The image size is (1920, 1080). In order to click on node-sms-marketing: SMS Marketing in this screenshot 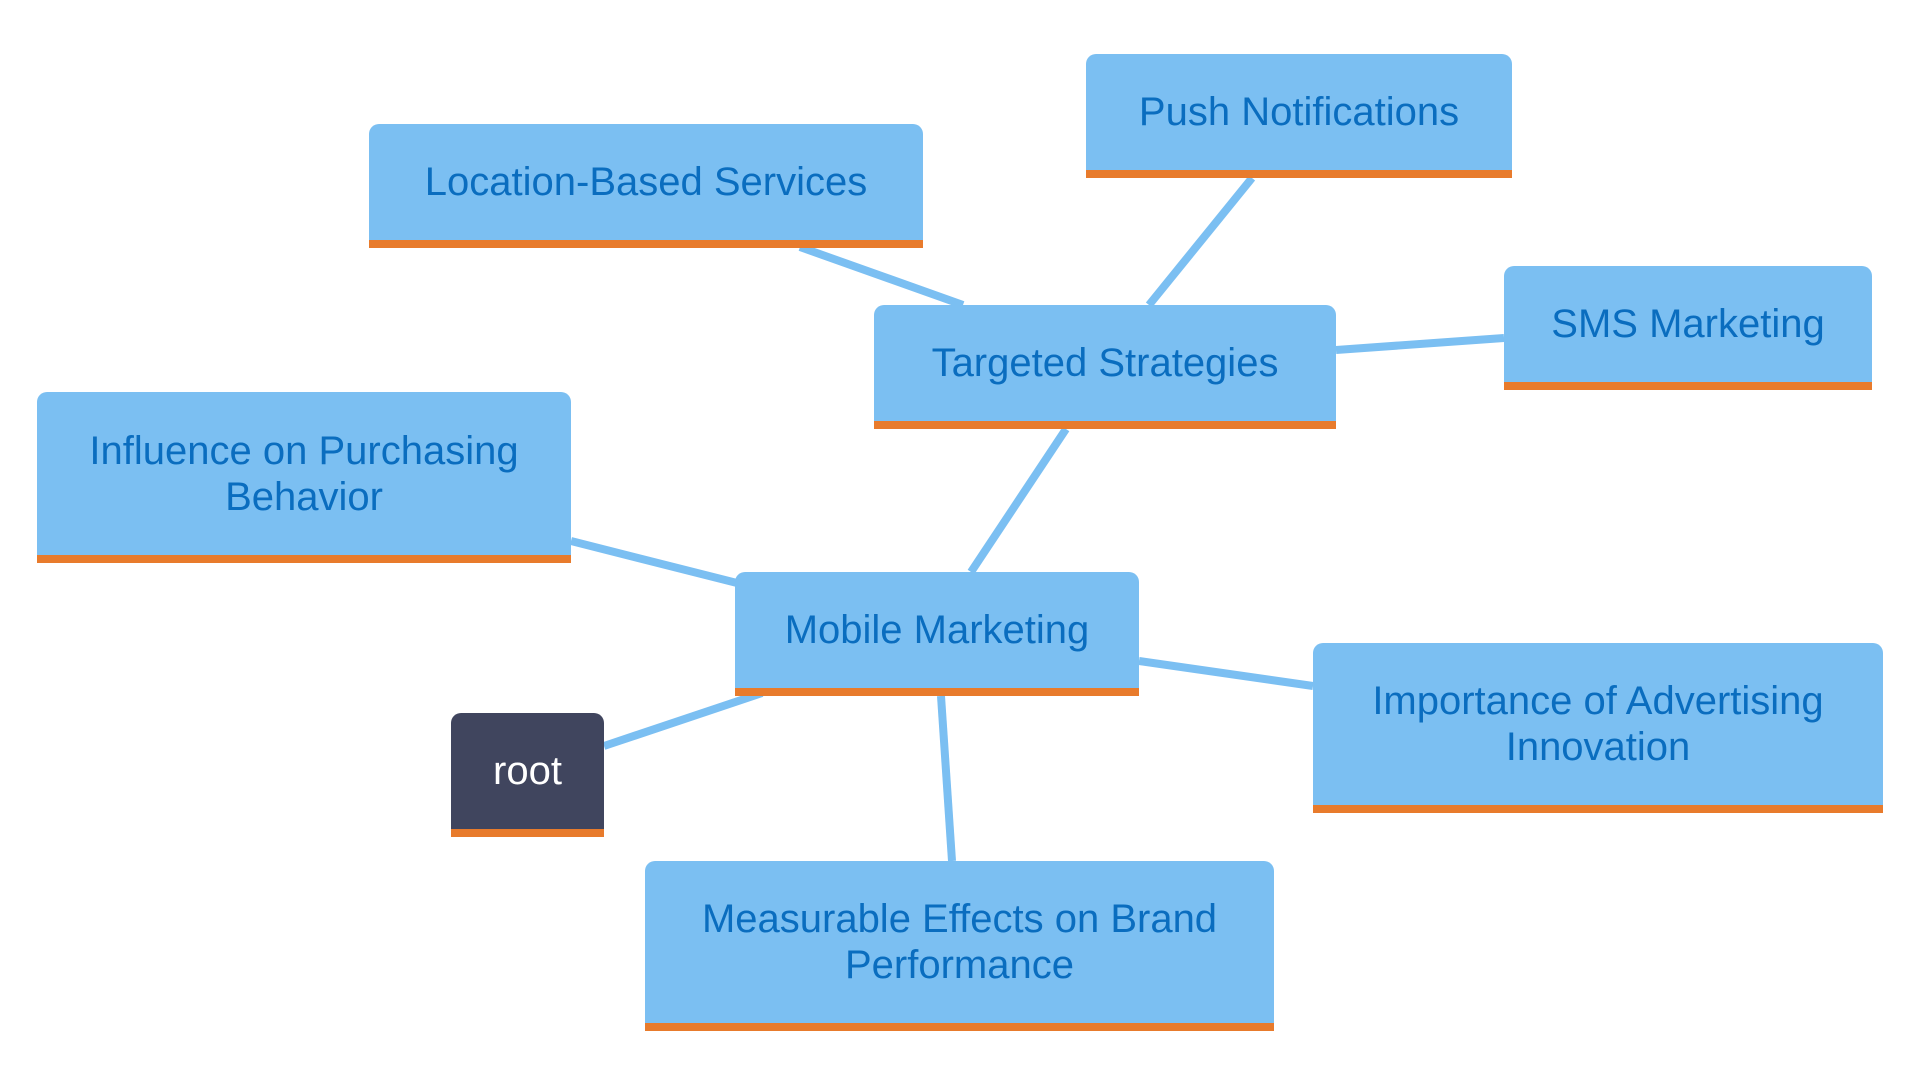, I will do `click(1688, 328)`.